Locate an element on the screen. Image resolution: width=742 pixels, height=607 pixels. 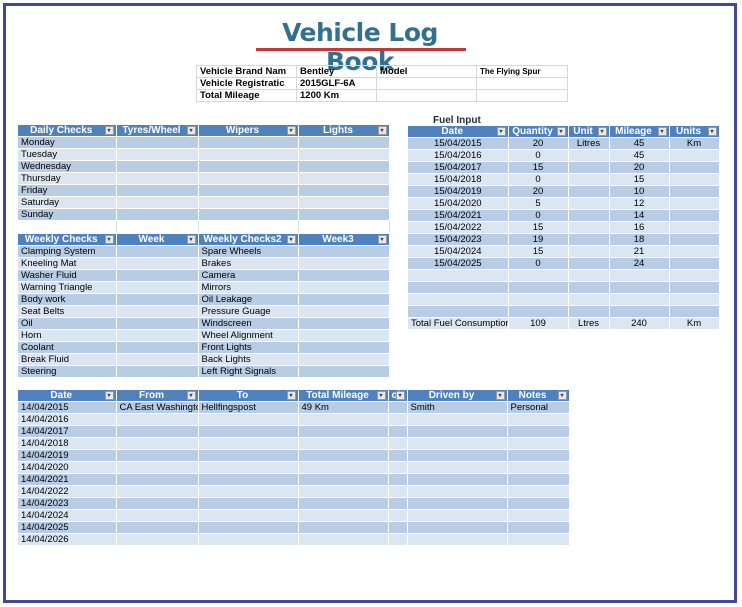
column-header-week: Week ▾ is located at coordinates (157, 240).